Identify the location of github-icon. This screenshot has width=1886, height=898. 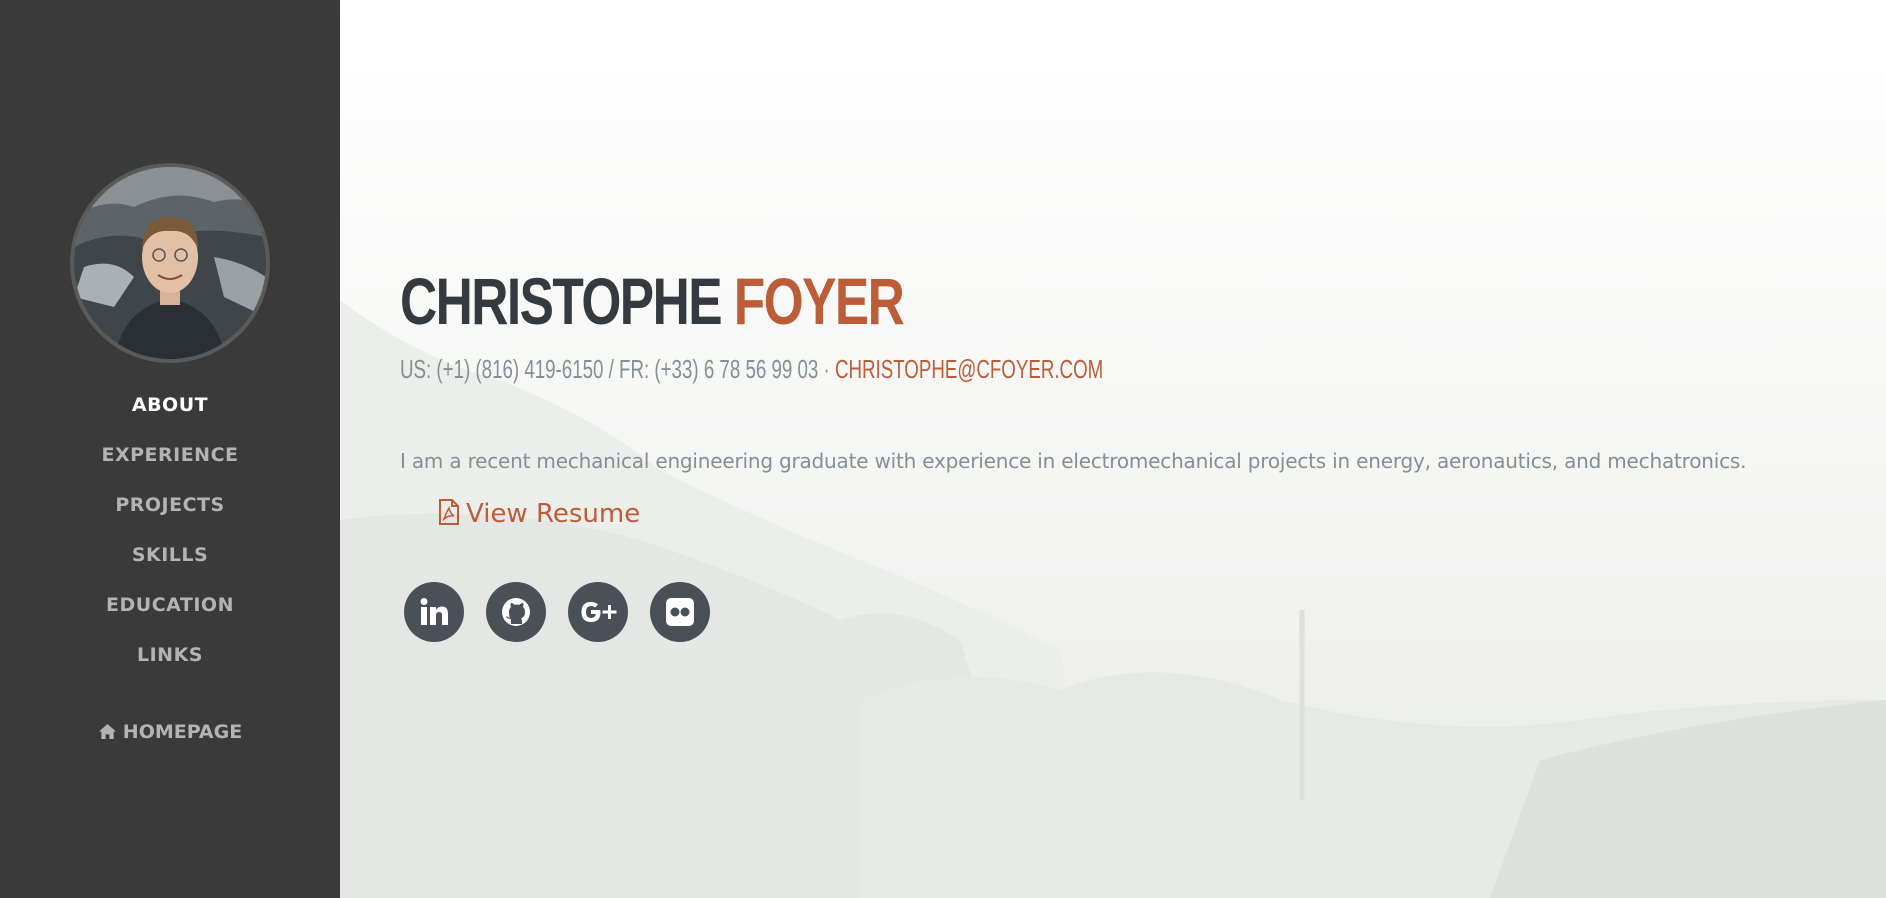
(516, 612).